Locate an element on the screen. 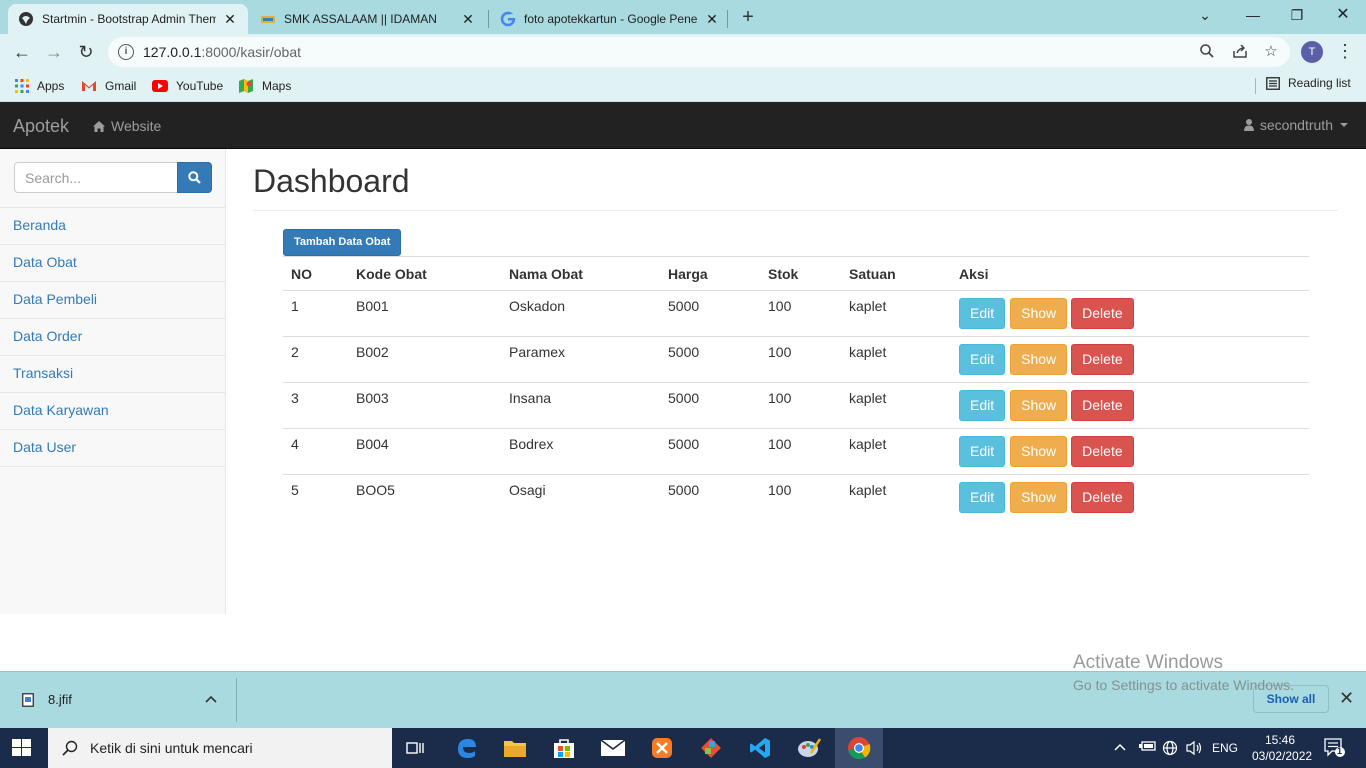 Image resolution: width=1366 pixels, height=768 pixels. back-icon: ← is located at coordinates (22, 52).